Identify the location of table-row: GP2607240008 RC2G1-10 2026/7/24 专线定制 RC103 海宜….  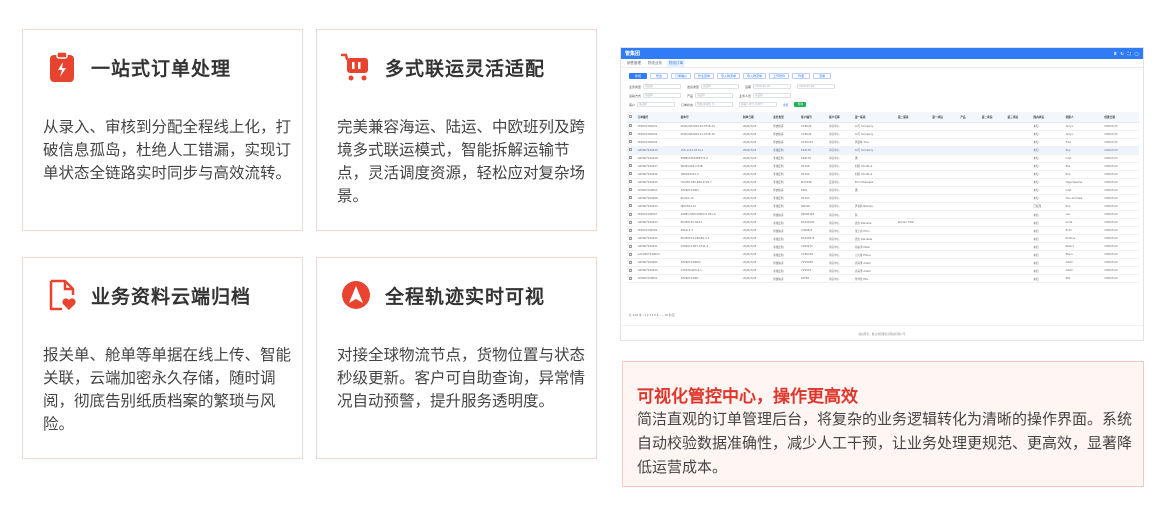
(883, 198).